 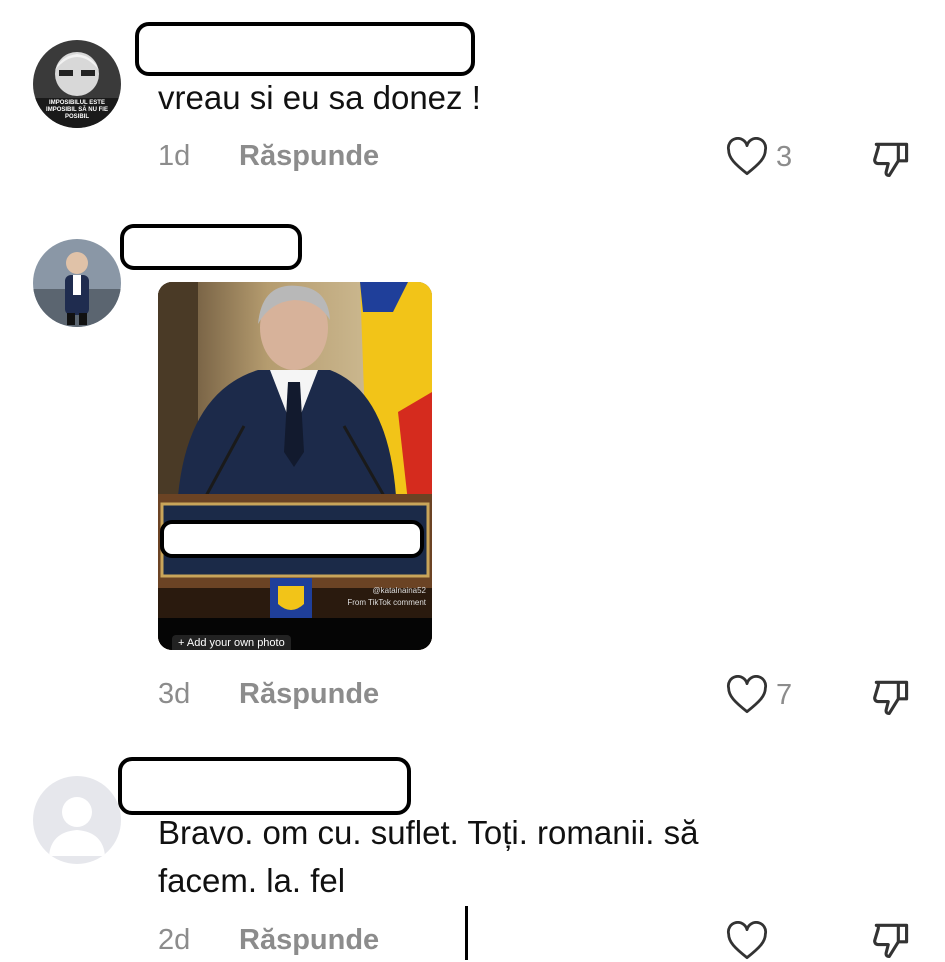 I want to click on default-avatar-icon, so click(x=77, y=820).